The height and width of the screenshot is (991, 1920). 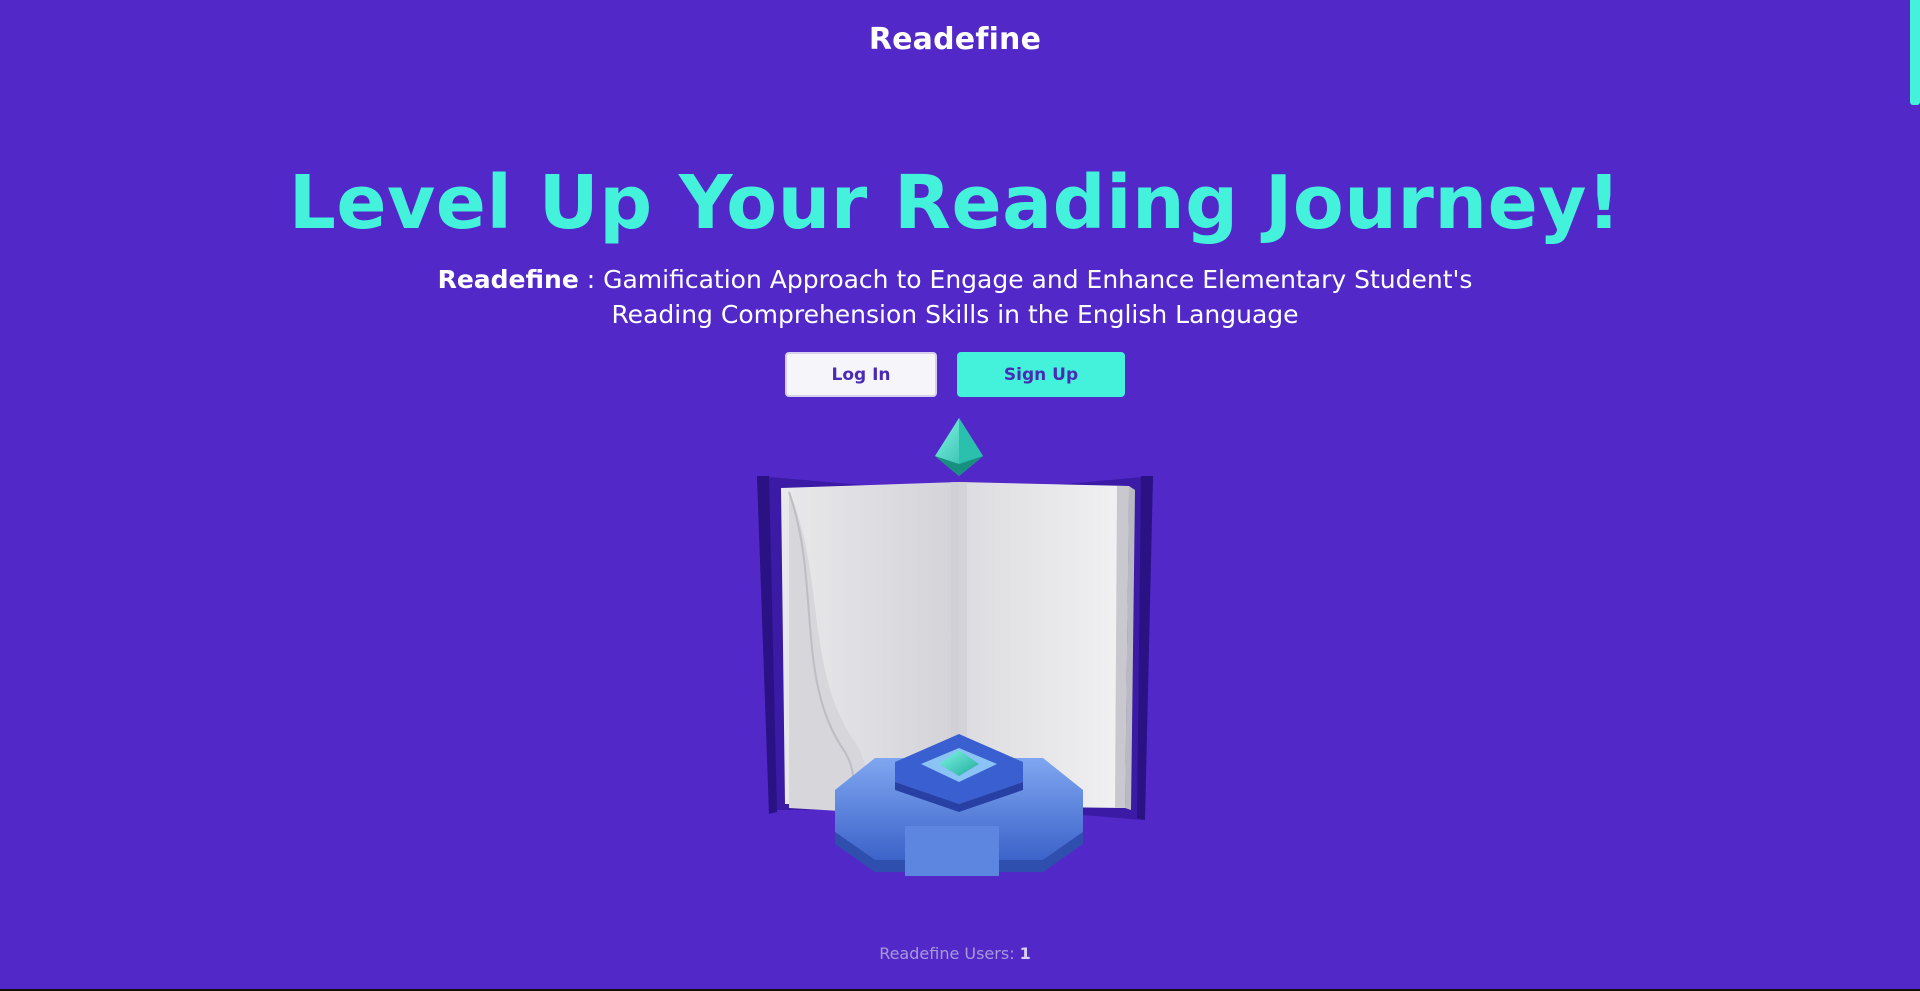 What do you see at coordinates (955, 647) in the screenshot?
I see `open-book-with-gem-icon` at bounding box center [955, 647].